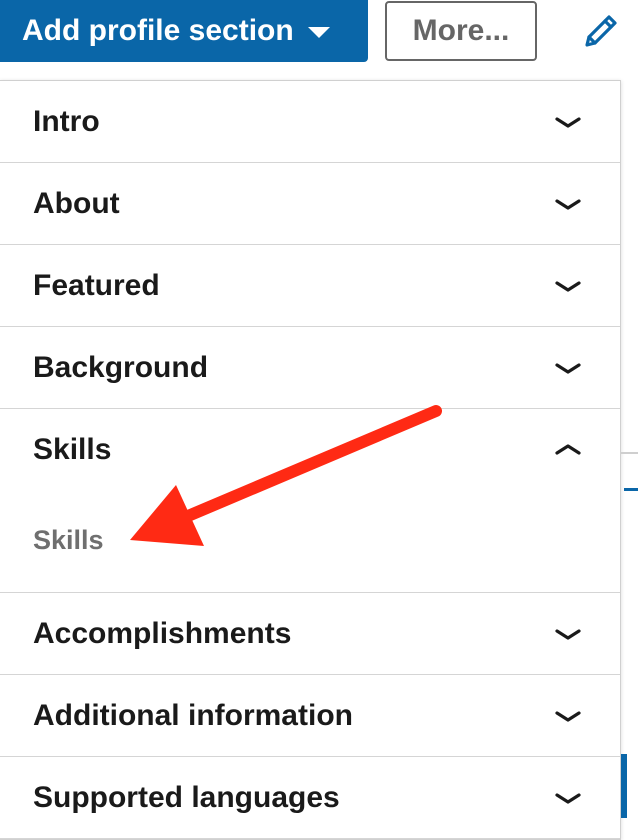 The height and width of the screenshot is (840, 638). Describe the element at coordinates (193, 715) in the screenshot. I see `section-label: Additional information` at that location.